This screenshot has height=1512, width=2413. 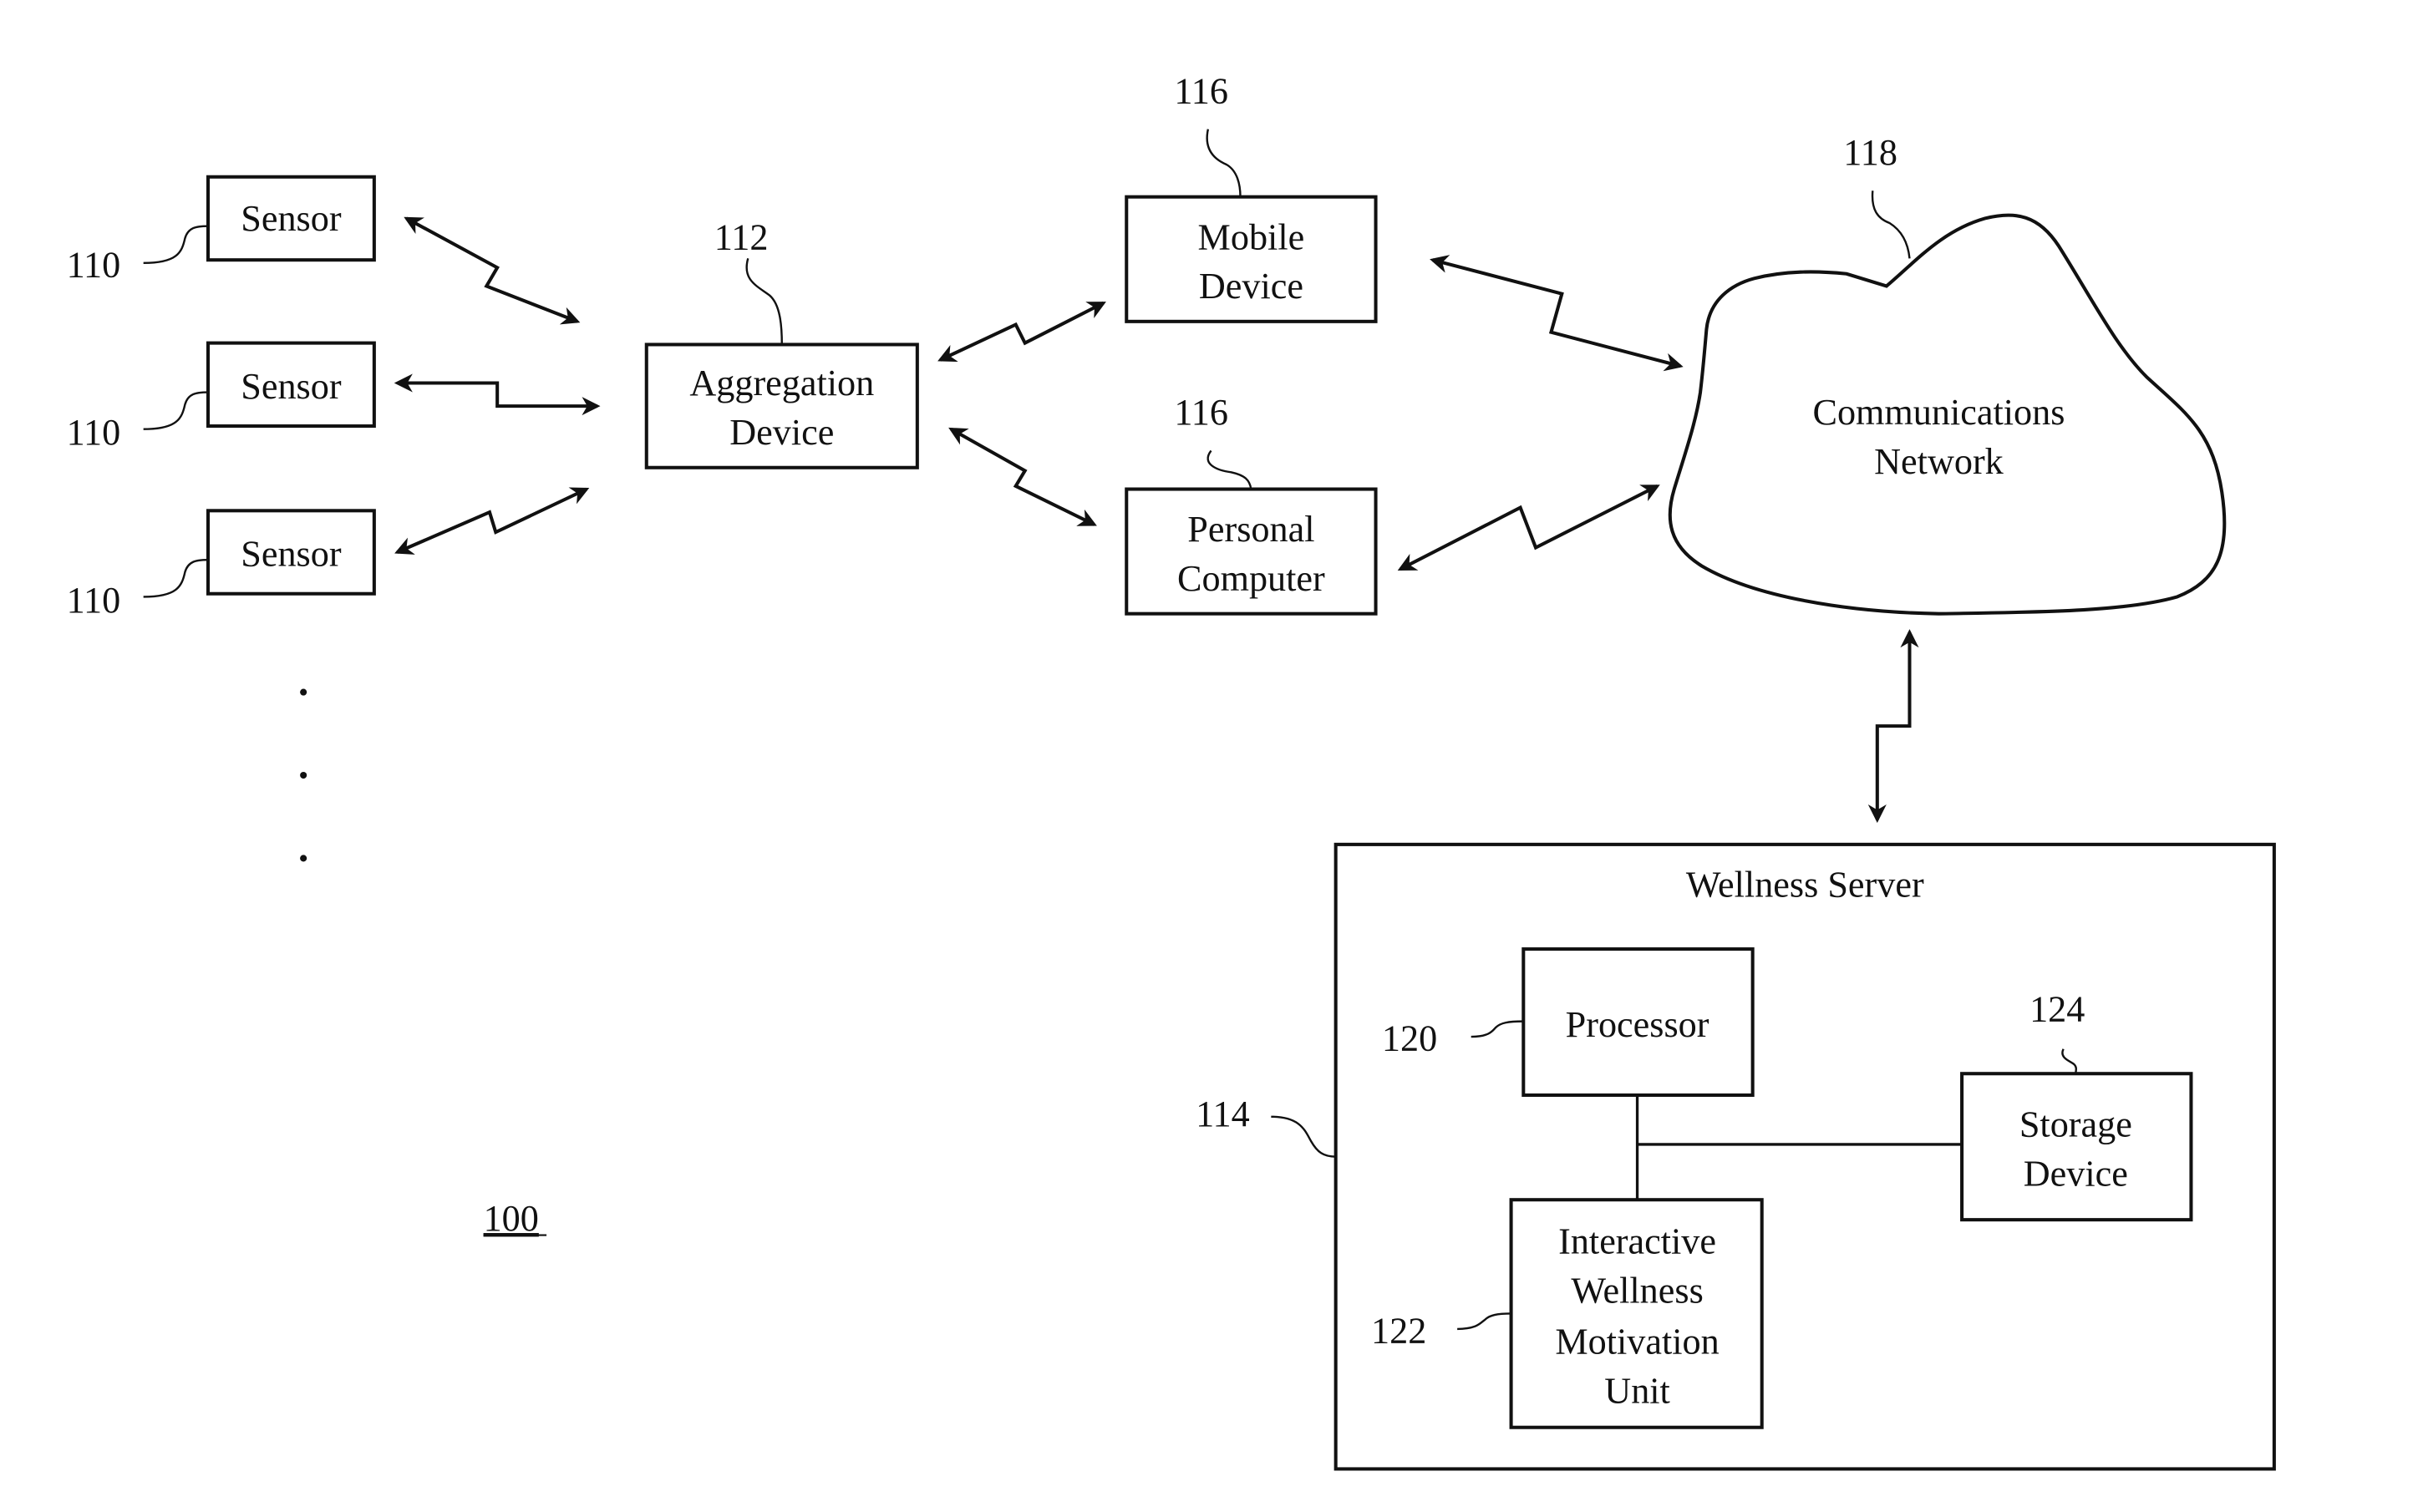 I want to click on aggregation-device: Aggregation Device 112, so click(x=781, y=342).